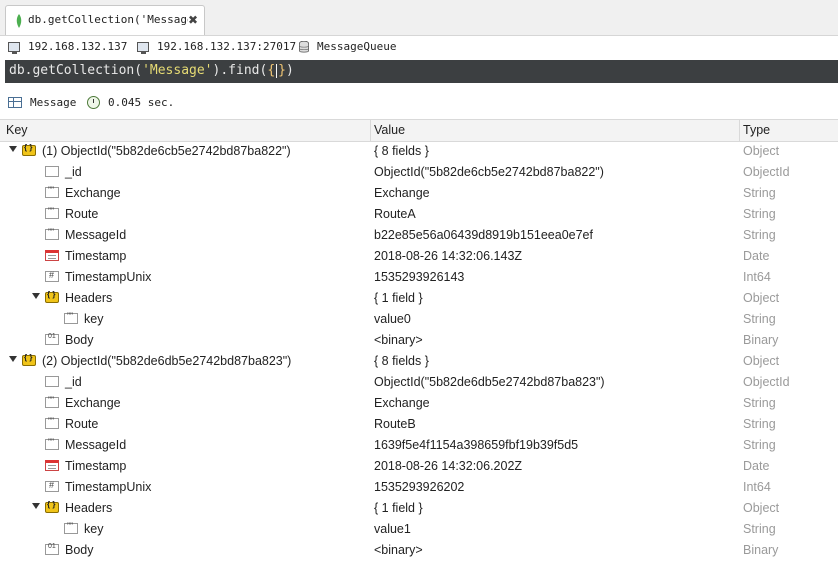 This screenshot has width=838, height=575. I want to click on query-editor: db.getCollection('Message').find({}), so click(421, 71).